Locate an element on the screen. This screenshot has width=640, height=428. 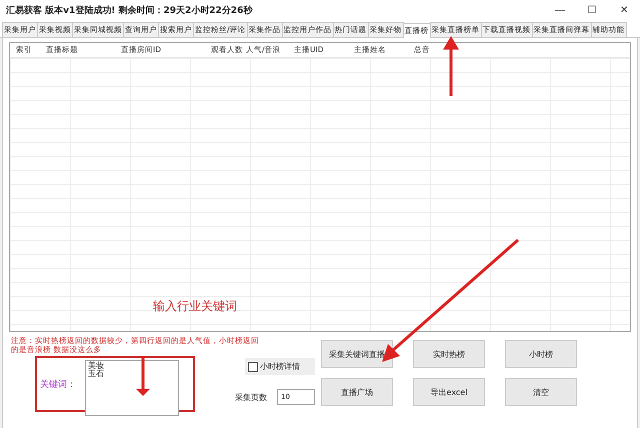
keyword-input-field: 美妆 玉石 is located at coordinates (132, 388).